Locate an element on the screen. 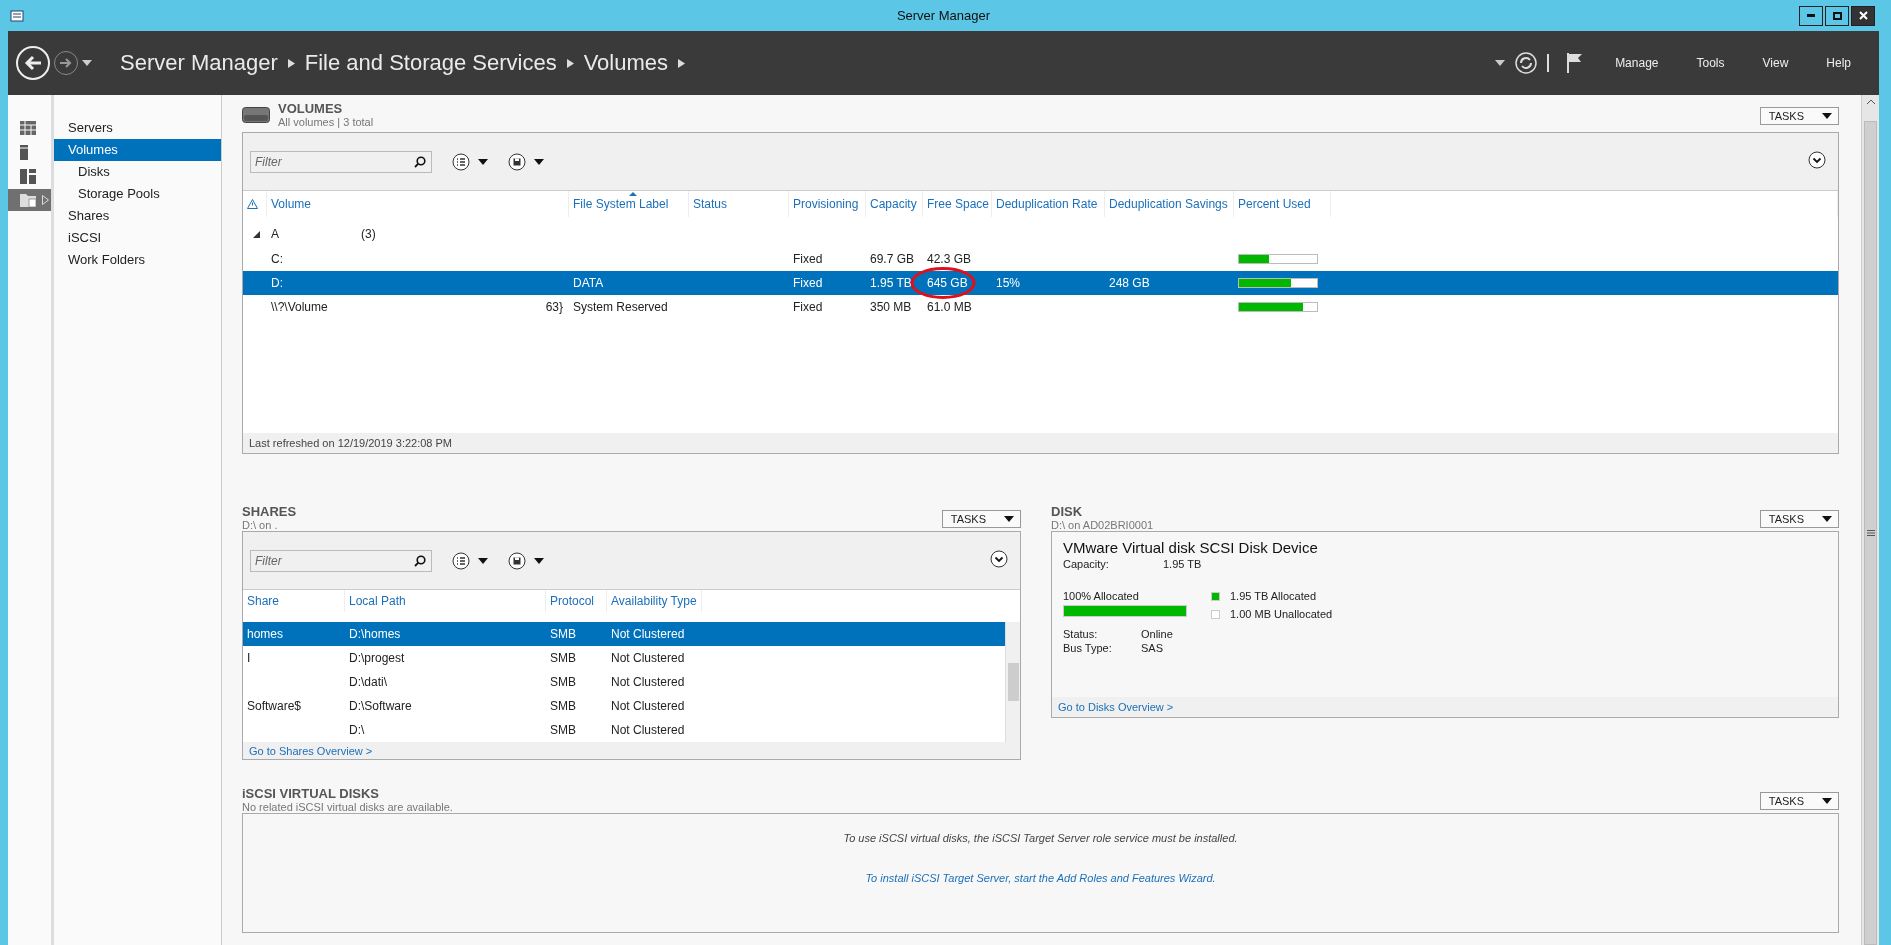  property-value: SAS is located at coordinates (1152, 648).